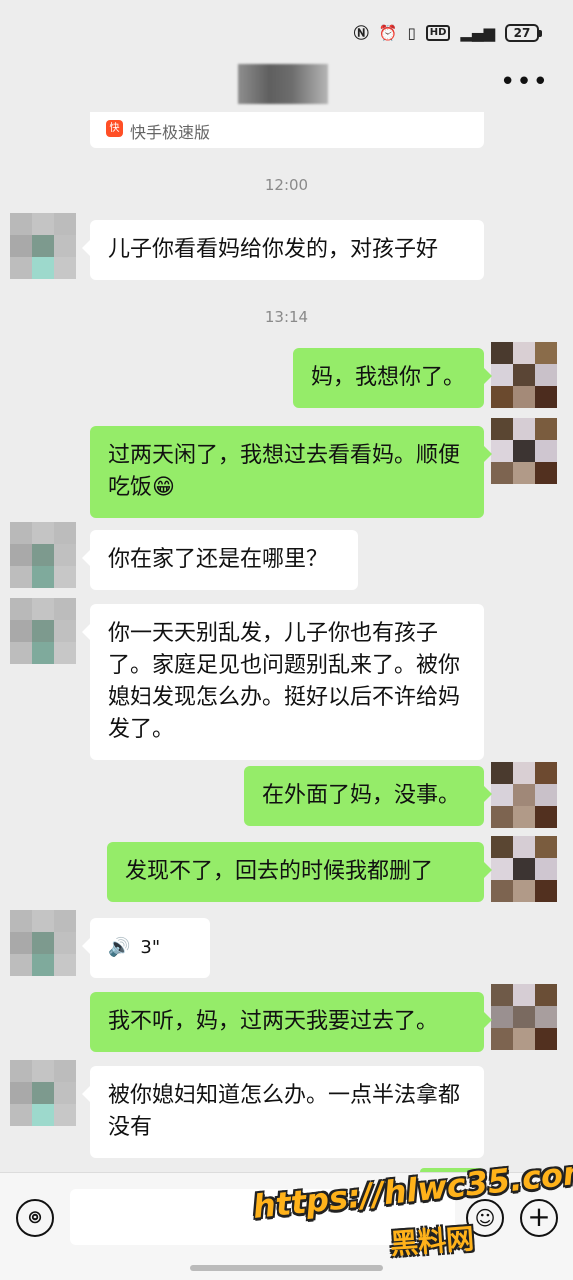 Image resolution: width=573 pixels, height=1280 pixels. What do you see at coordinates (119, 947) in the screenshot?
I see `voice-wave-icon: 🔊` at bounding box center [119, 947].